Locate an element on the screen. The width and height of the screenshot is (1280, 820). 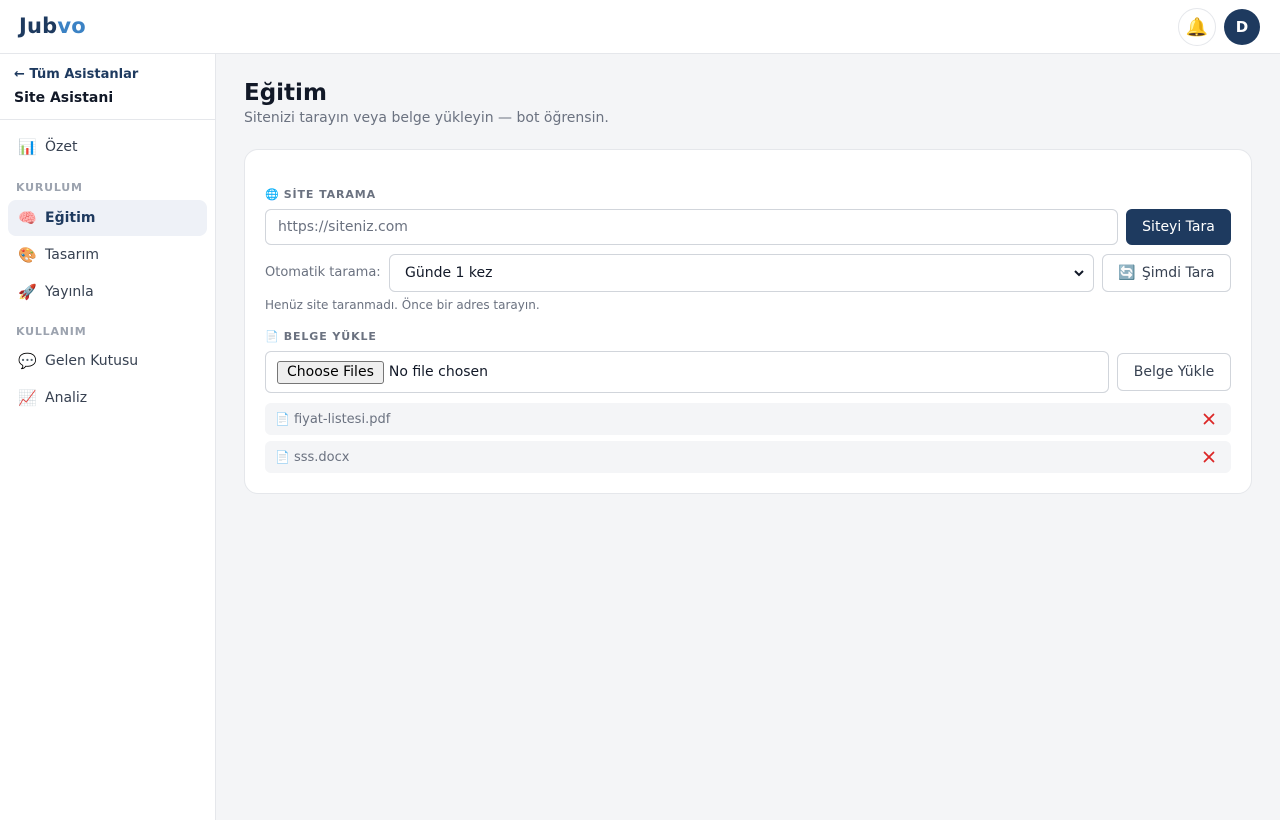
refresh-icon: 🔄 is located at coordinates (1127, 273).